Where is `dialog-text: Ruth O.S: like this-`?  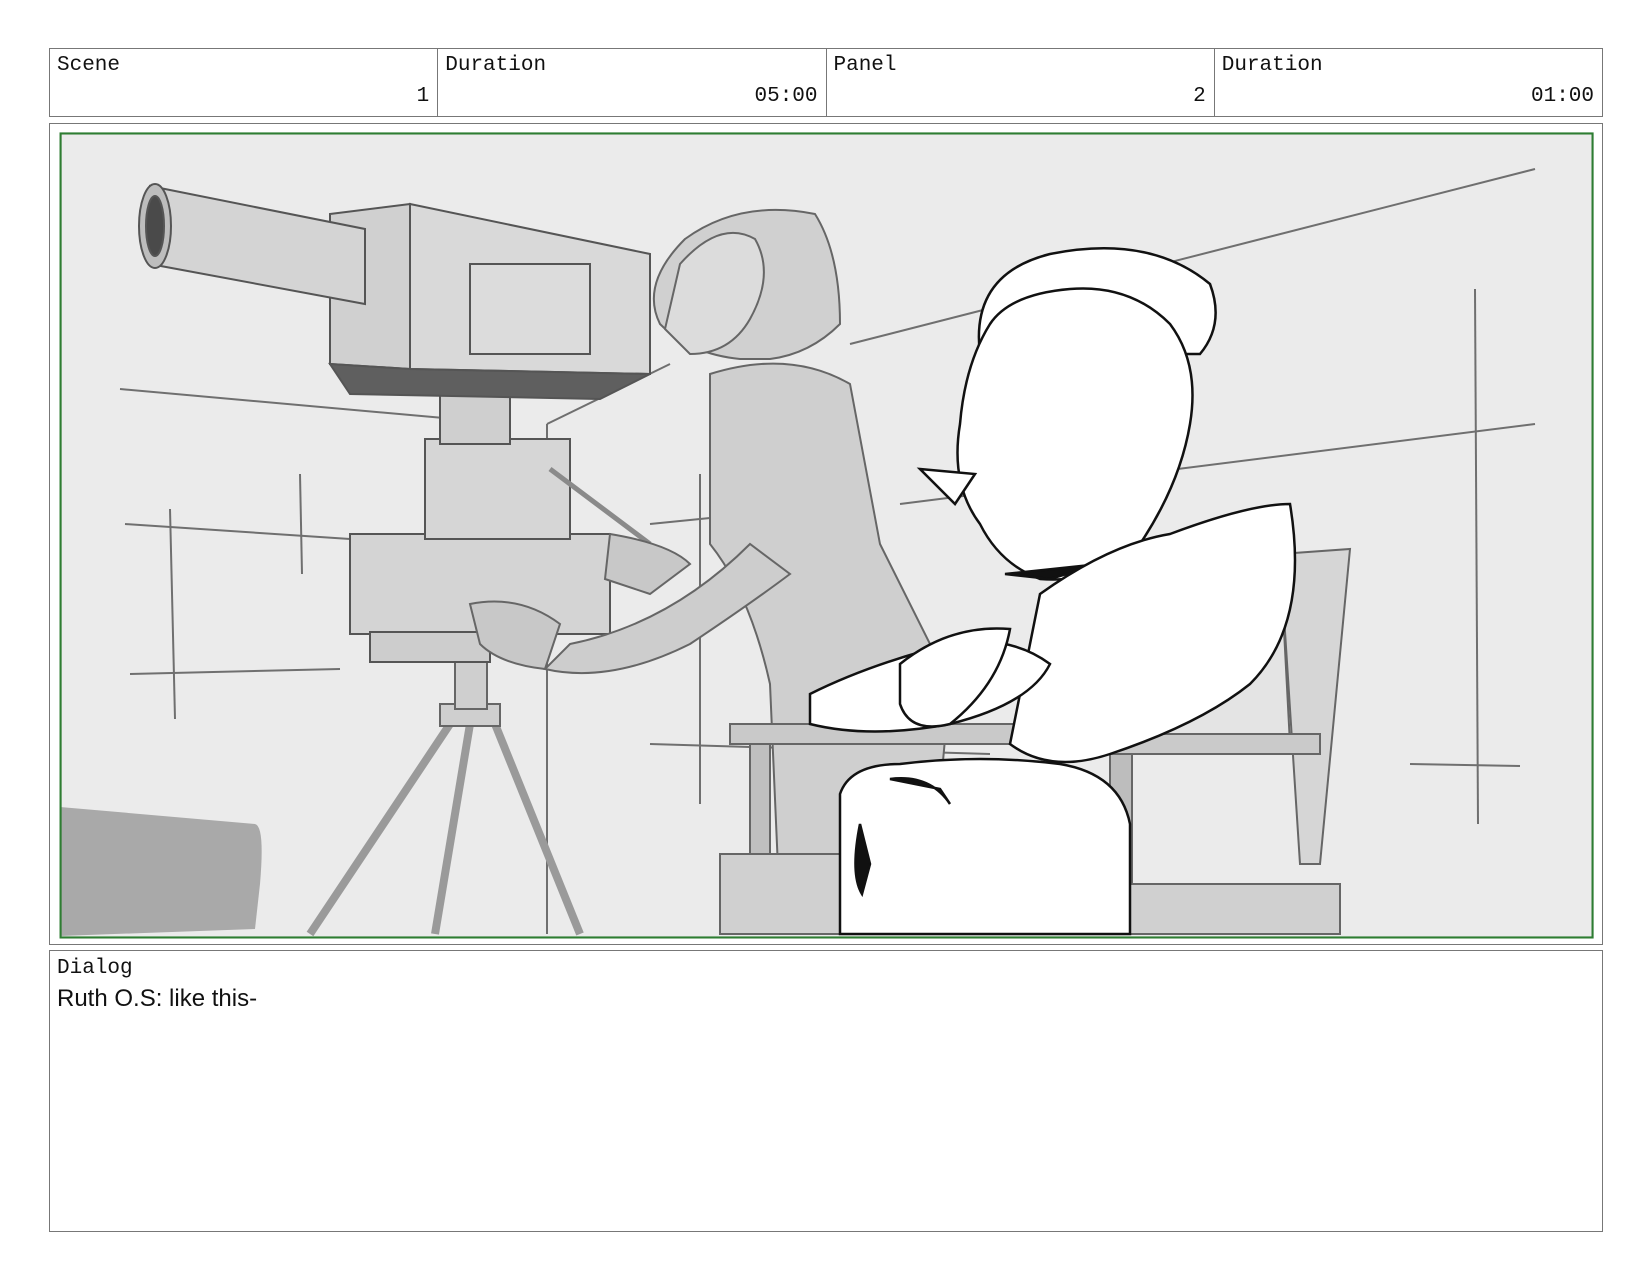 dialog-text: Ruth O.S: like this- is located at coordinates (157, 998).